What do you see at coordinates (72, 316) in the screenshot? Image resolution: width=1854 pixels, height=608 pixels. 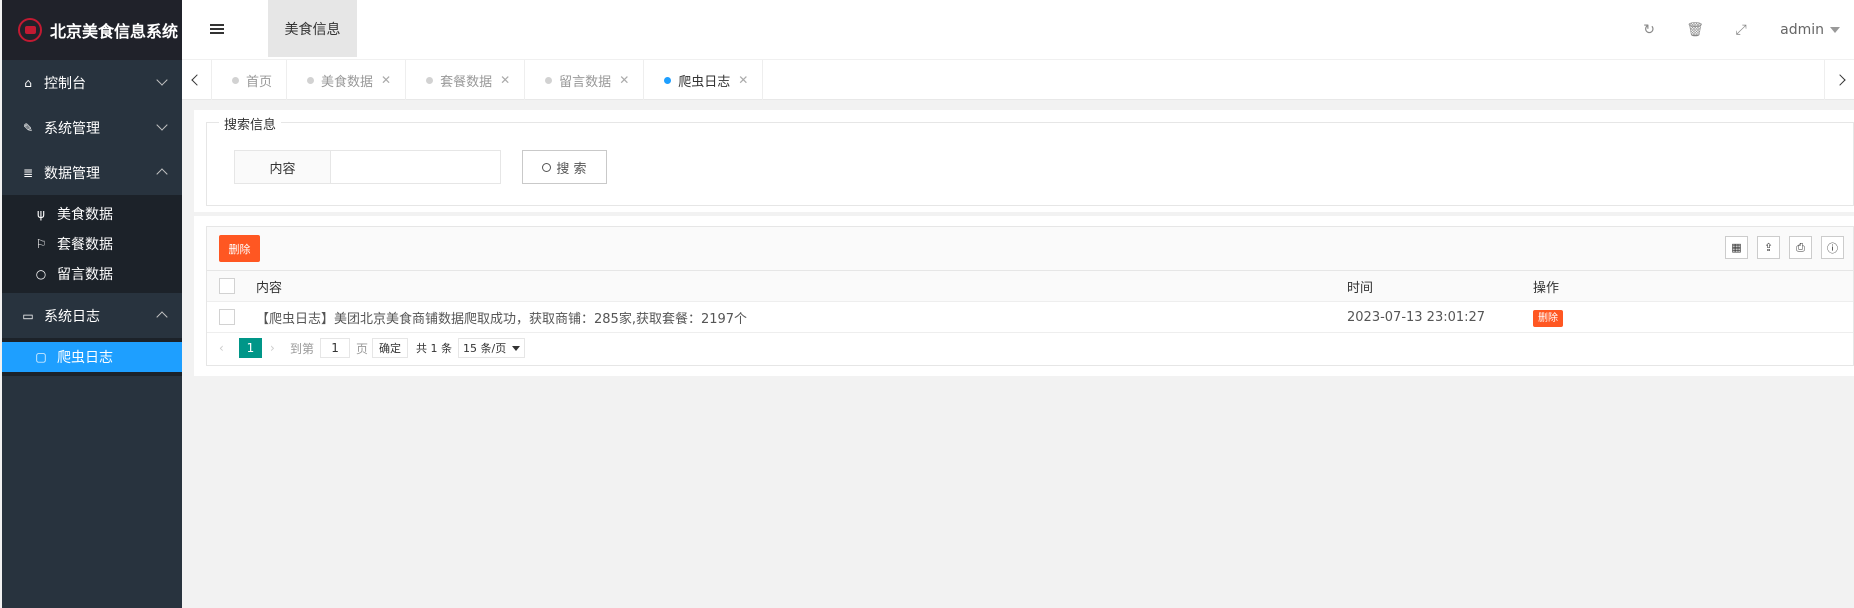 I see `sidebar-item-label: 系统日志` at bounding box center [72, 316].